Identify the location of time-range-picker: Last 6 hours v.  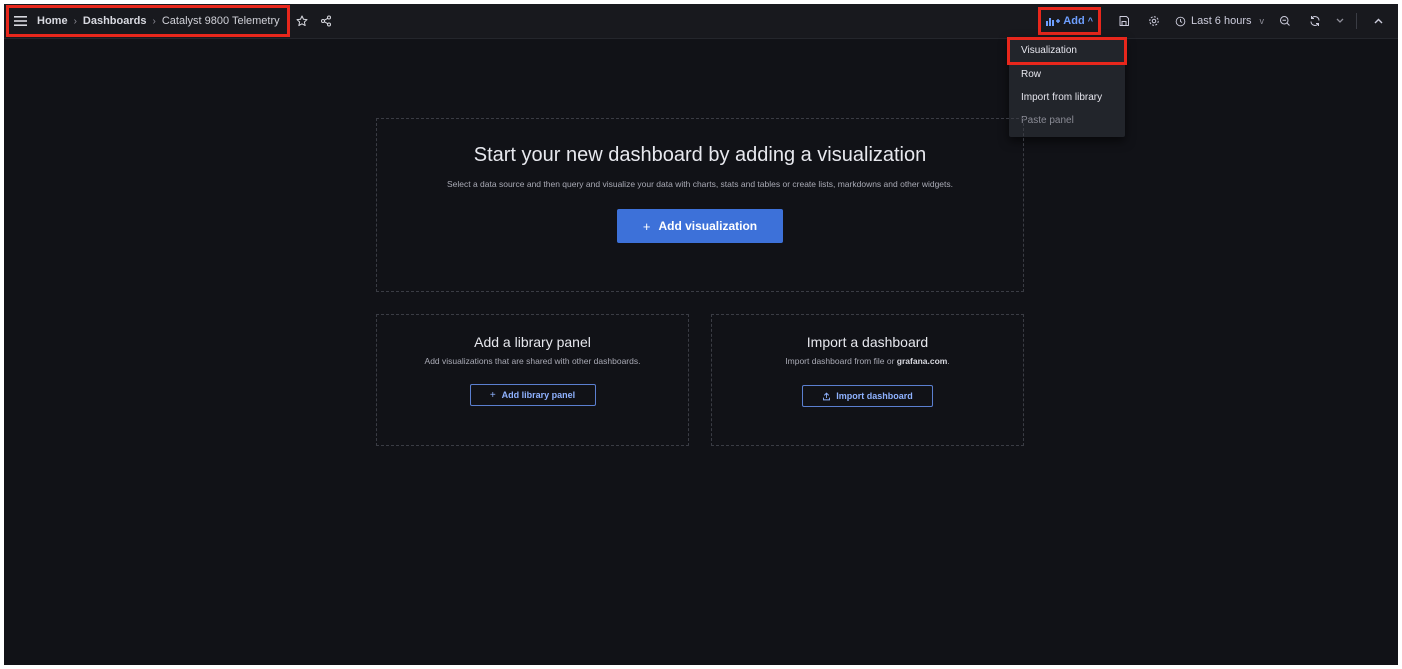
(1219, 21).